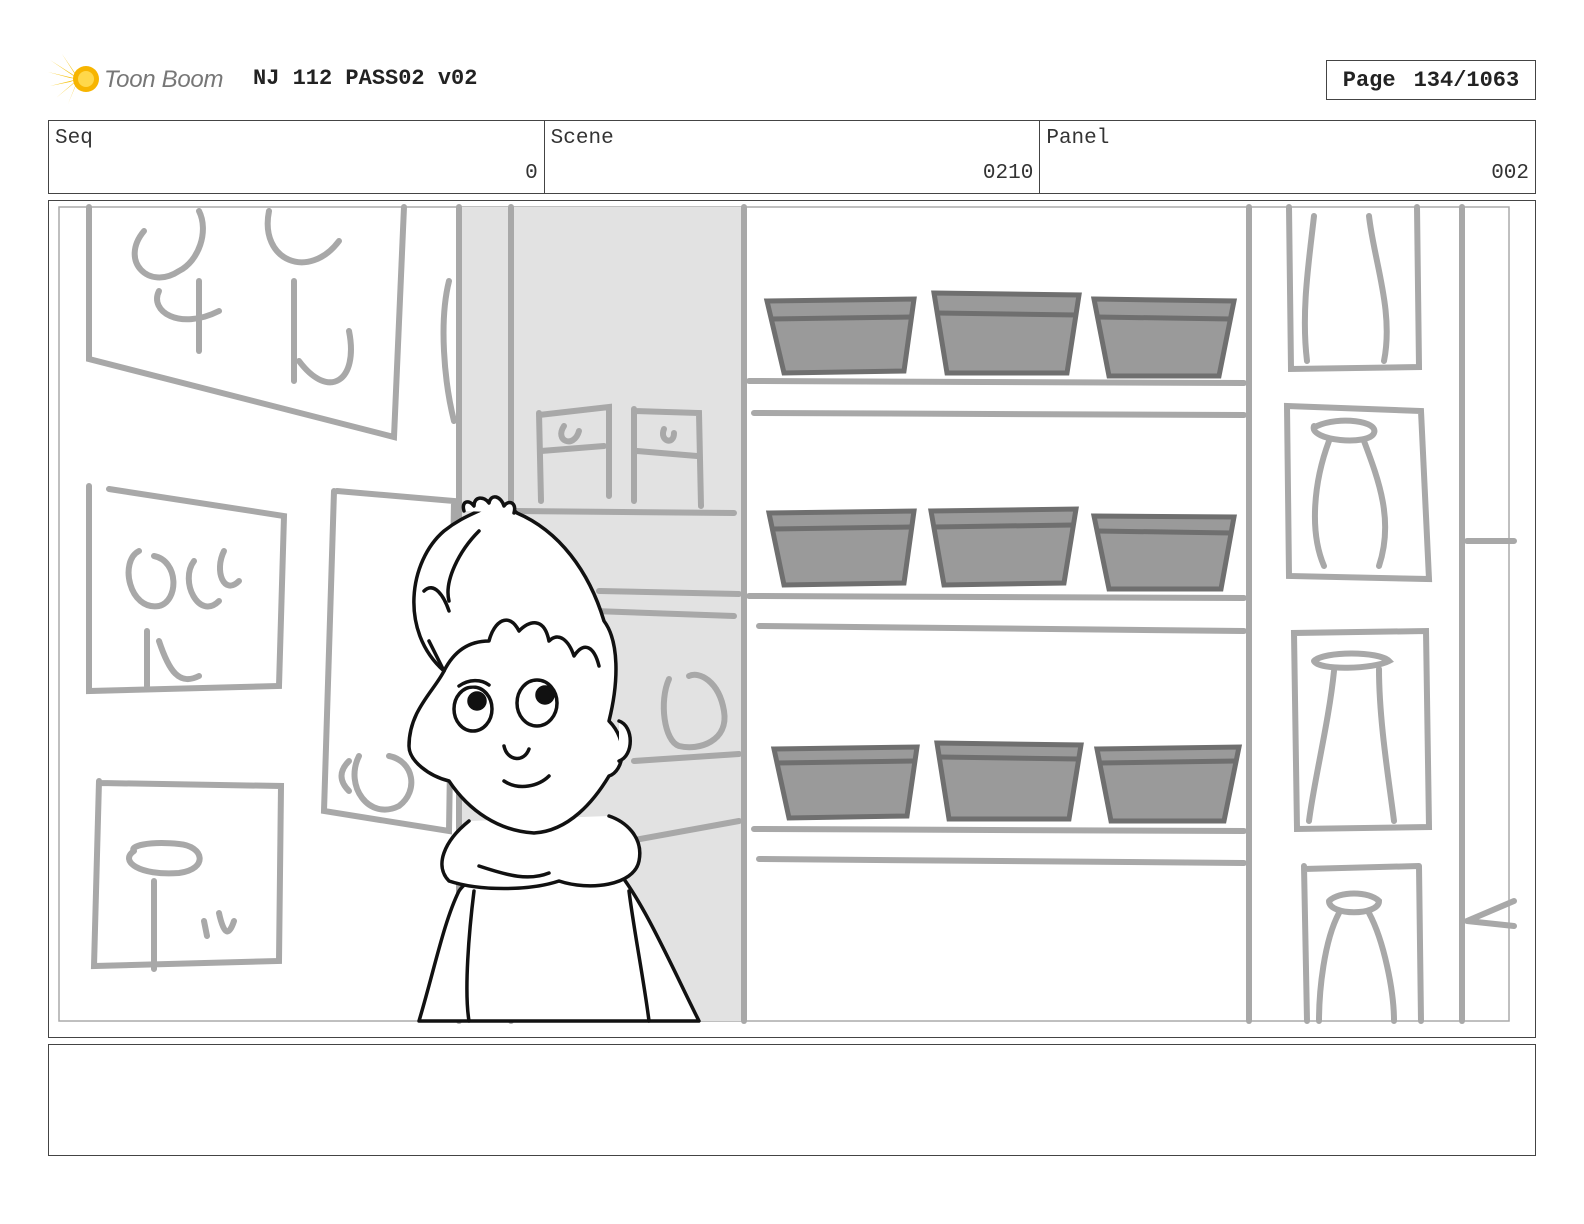  I want to click on panel-notes-box, so click(792, 1100).